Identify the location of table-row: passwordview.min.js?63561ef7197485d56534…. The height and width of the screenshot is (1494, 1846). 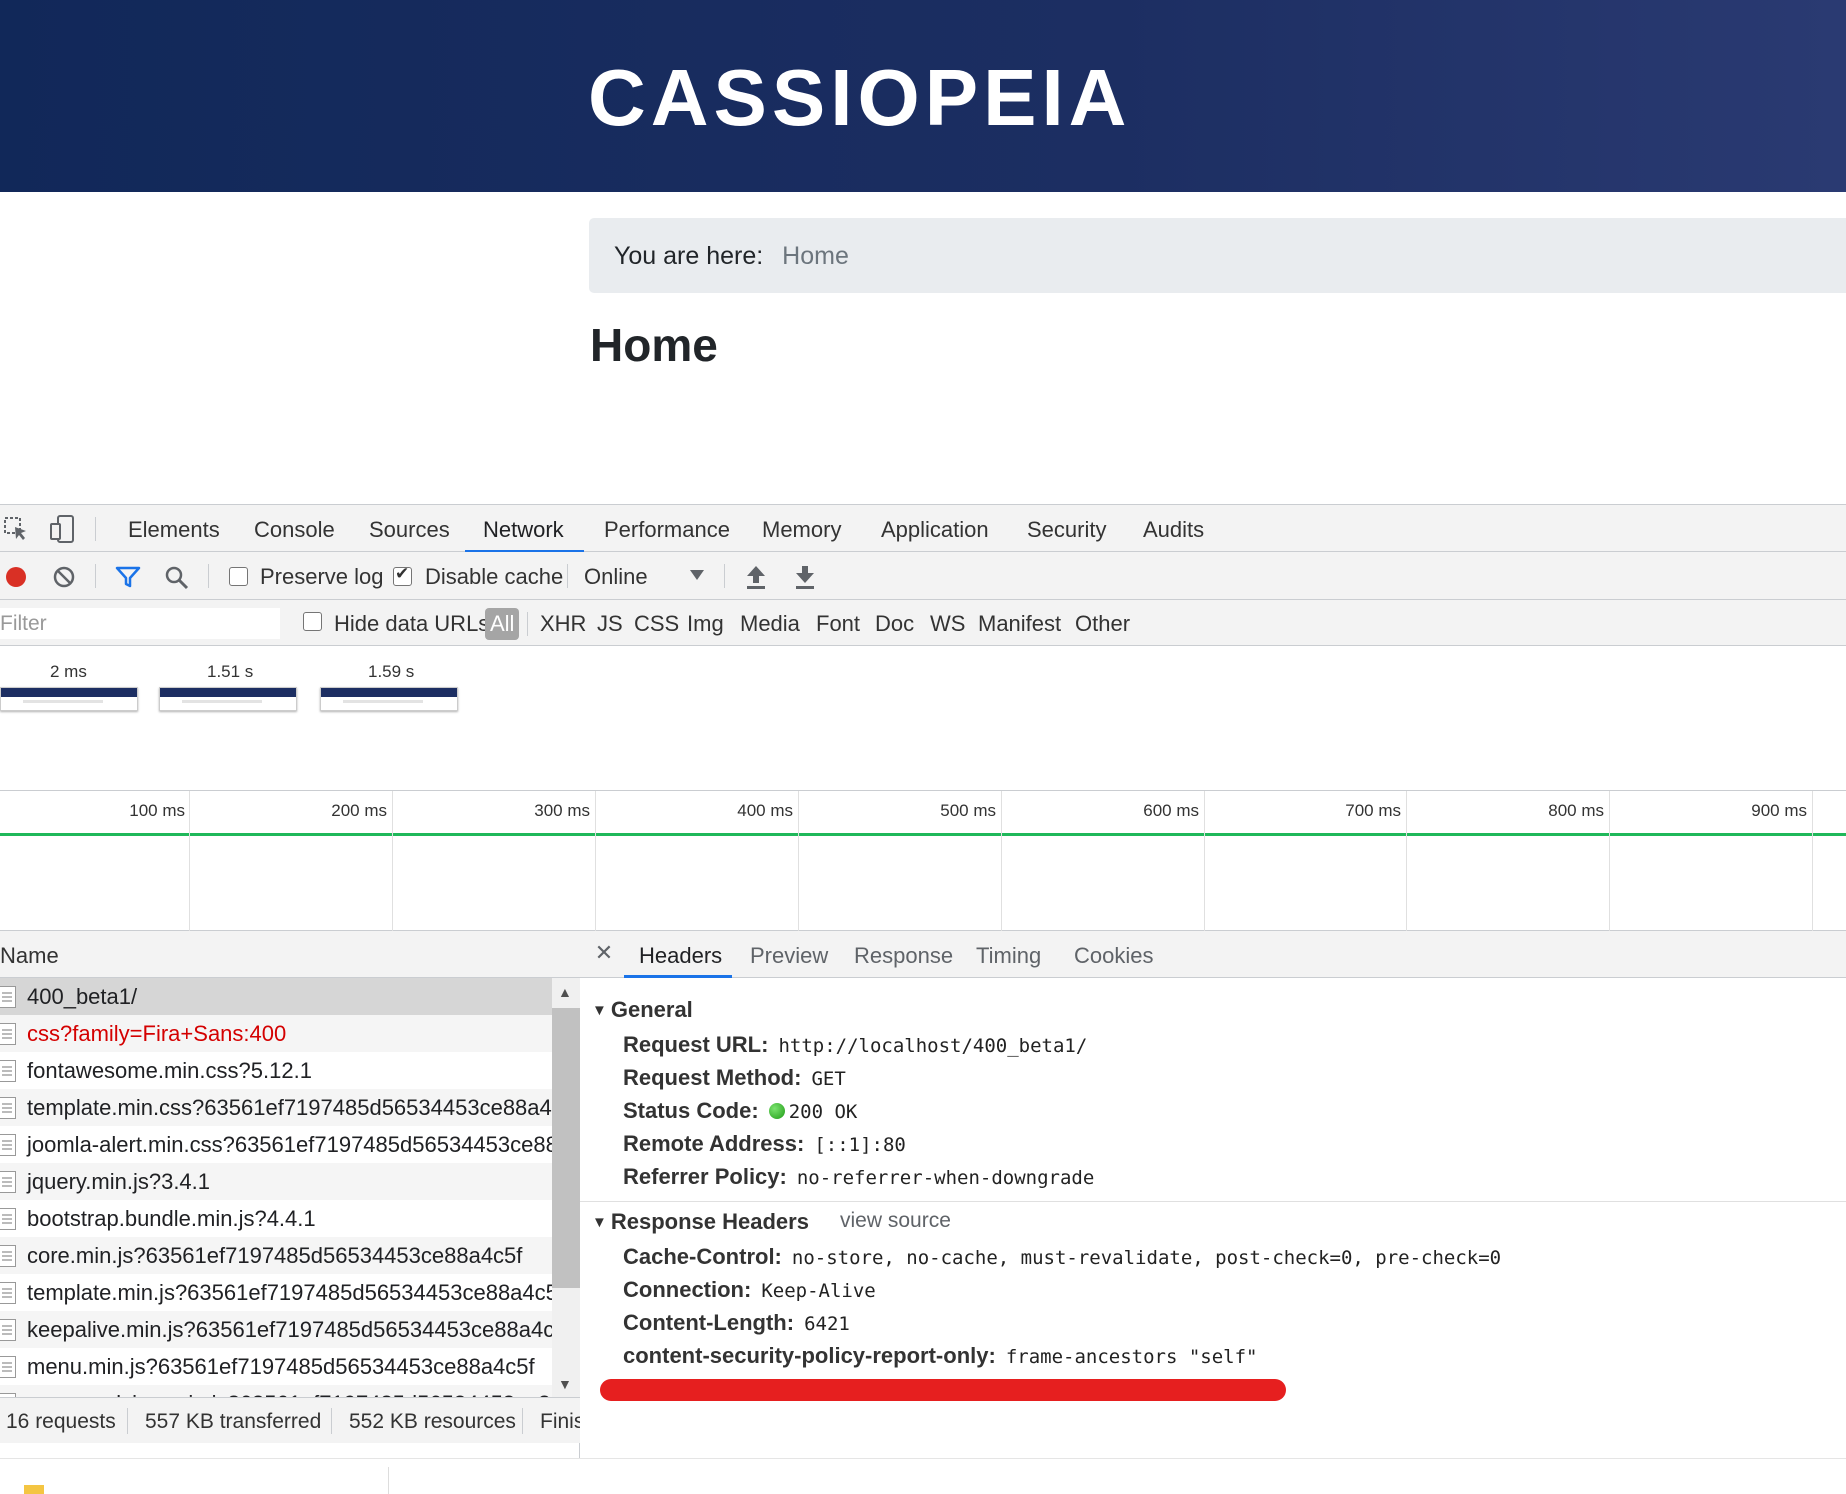
(276, 1391).